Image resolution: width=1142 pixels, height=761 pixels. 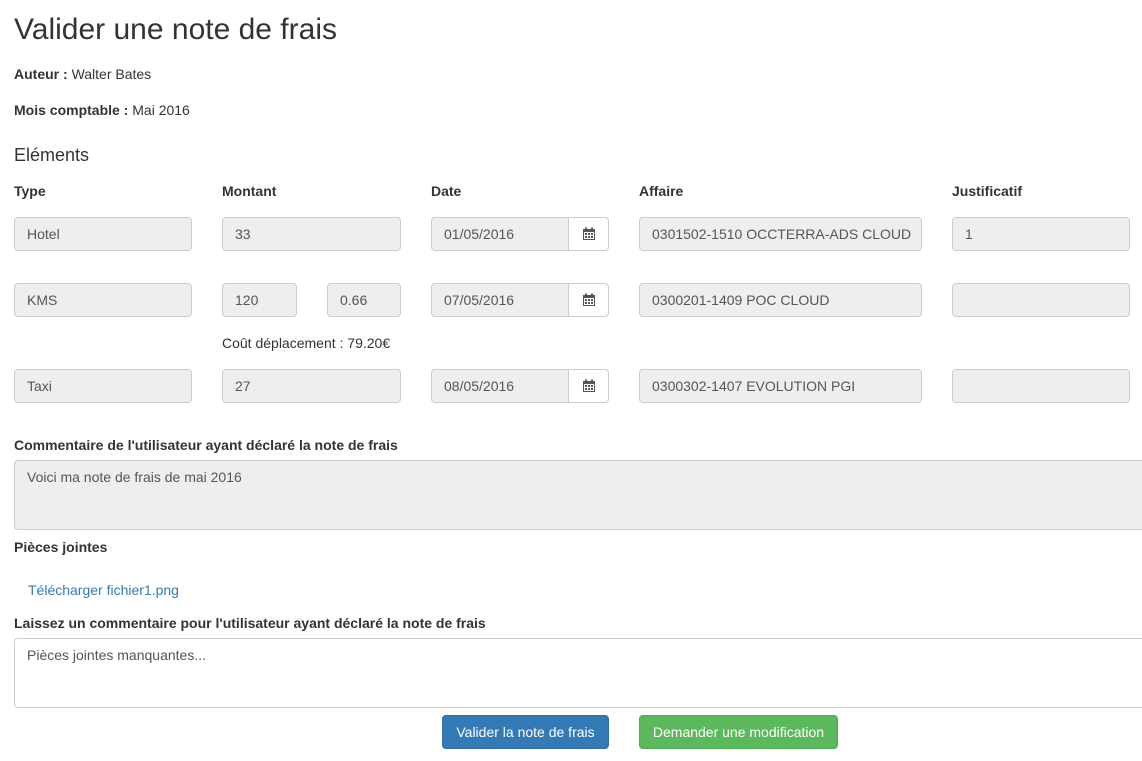 I want to click on header-date: Date, so click(x=446, y=191).